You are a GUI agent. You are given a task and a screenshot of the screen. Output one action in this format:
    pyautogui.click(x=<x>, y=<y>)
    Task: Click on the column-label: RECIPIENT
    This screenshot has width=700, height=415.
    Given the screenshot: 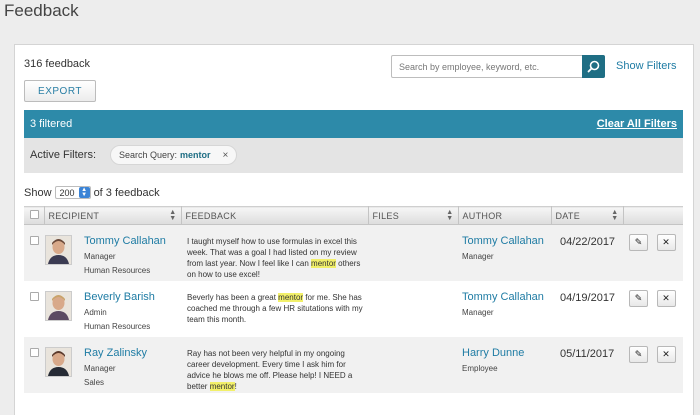 What is the action you would take?
    pyautogui.click(x=74, y=215)
    